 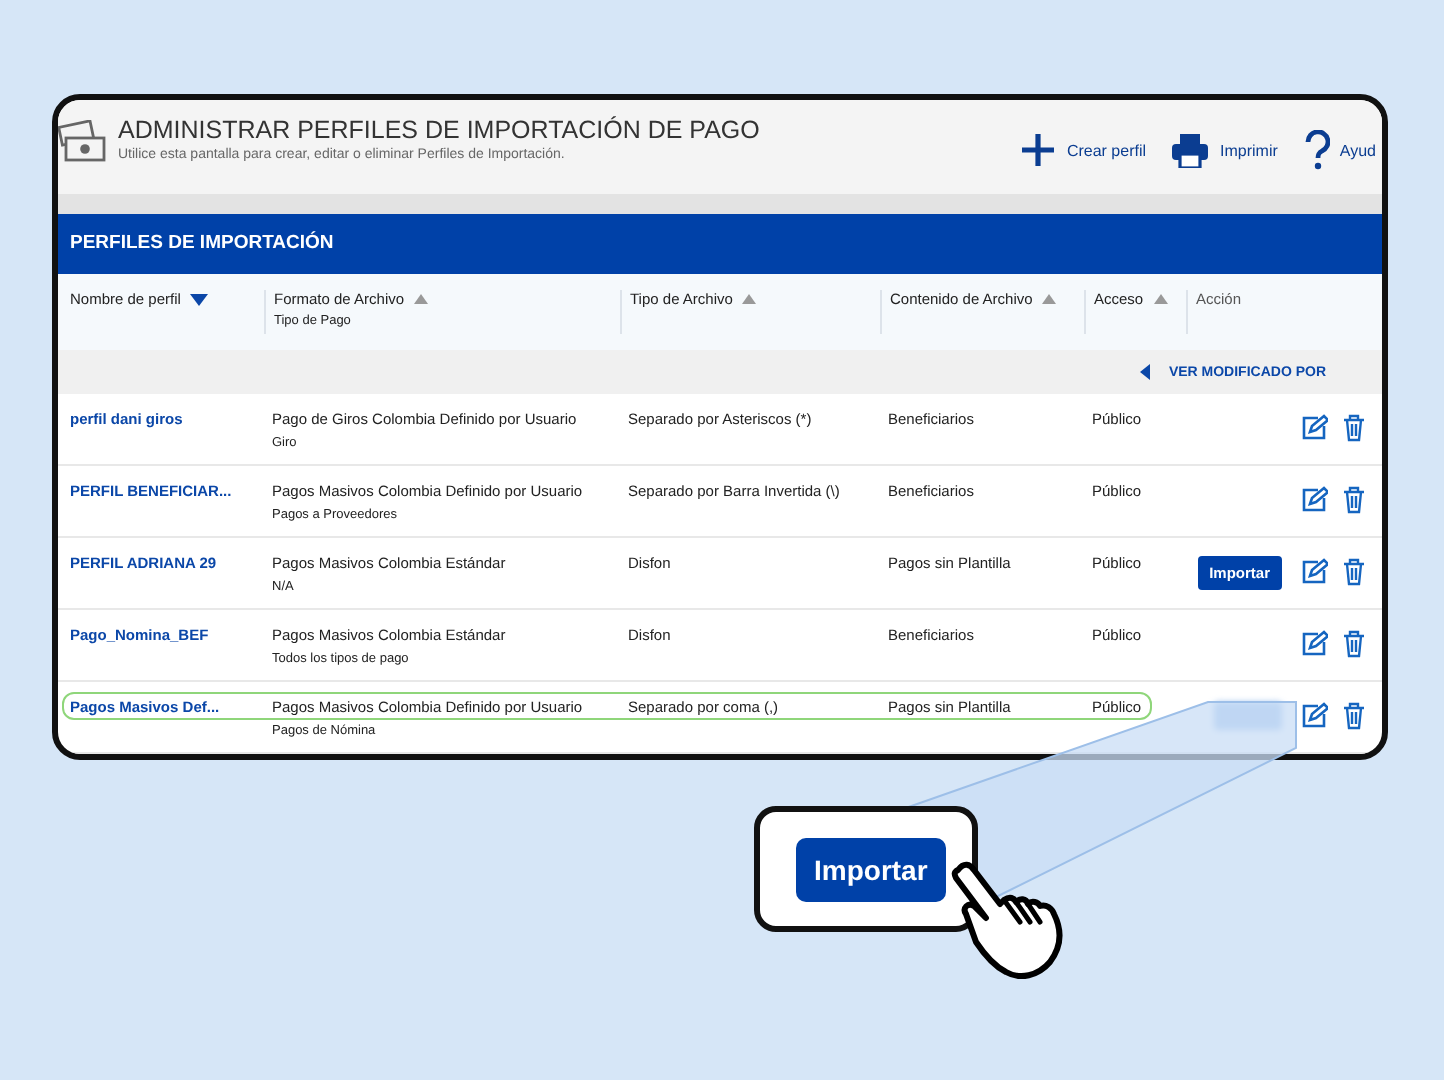 What do you see at coordinates (1224, 150) in the screenshot?
I see `header-action-button: Imprimir` at bounding box center [1224, 150].